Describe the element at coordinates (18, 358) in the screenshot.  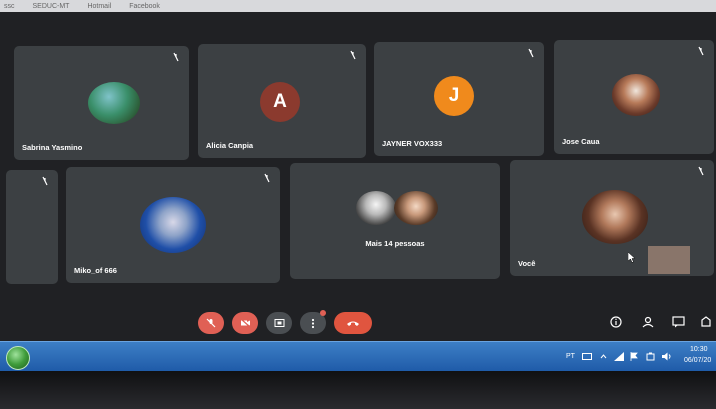
I see `start-button` at that location.